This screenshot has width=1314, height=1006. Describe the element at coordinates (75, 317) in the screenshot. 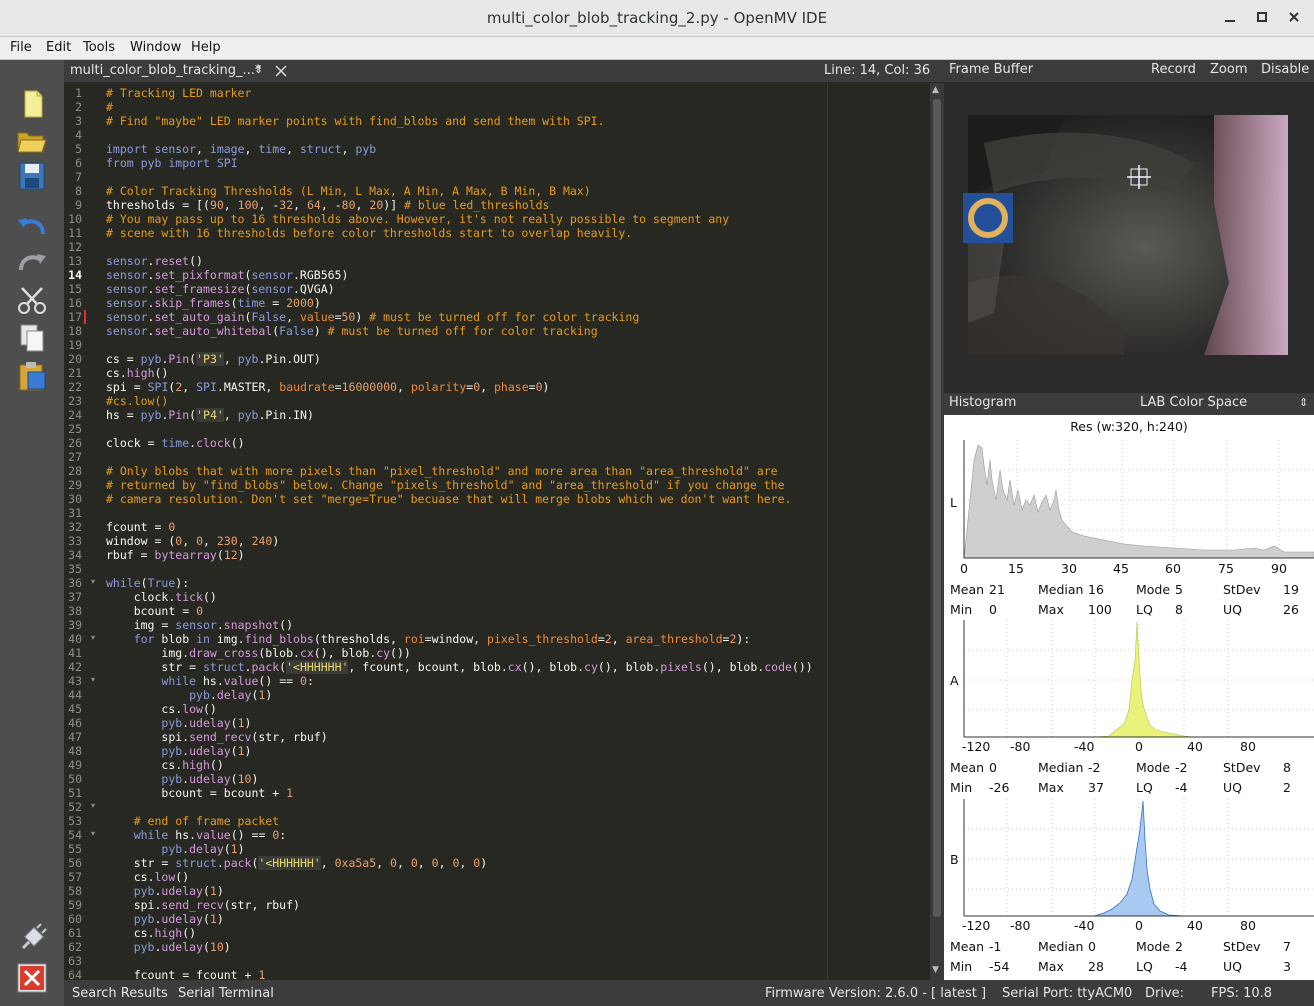

I see `line-number: 17` at that location.